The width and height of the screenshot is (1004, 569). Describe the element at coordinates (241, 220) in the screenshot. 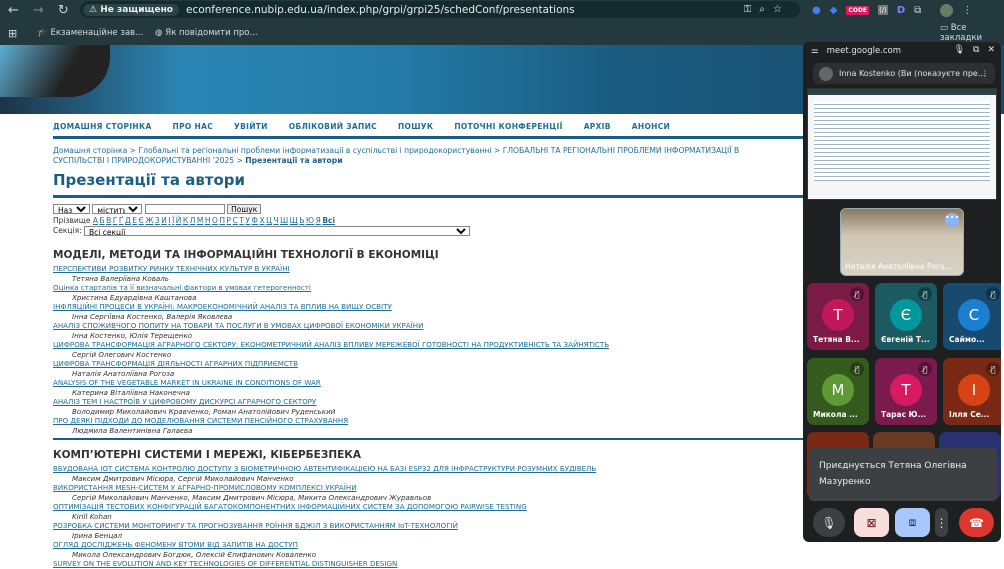

I see `letter-link: Т` at that location.